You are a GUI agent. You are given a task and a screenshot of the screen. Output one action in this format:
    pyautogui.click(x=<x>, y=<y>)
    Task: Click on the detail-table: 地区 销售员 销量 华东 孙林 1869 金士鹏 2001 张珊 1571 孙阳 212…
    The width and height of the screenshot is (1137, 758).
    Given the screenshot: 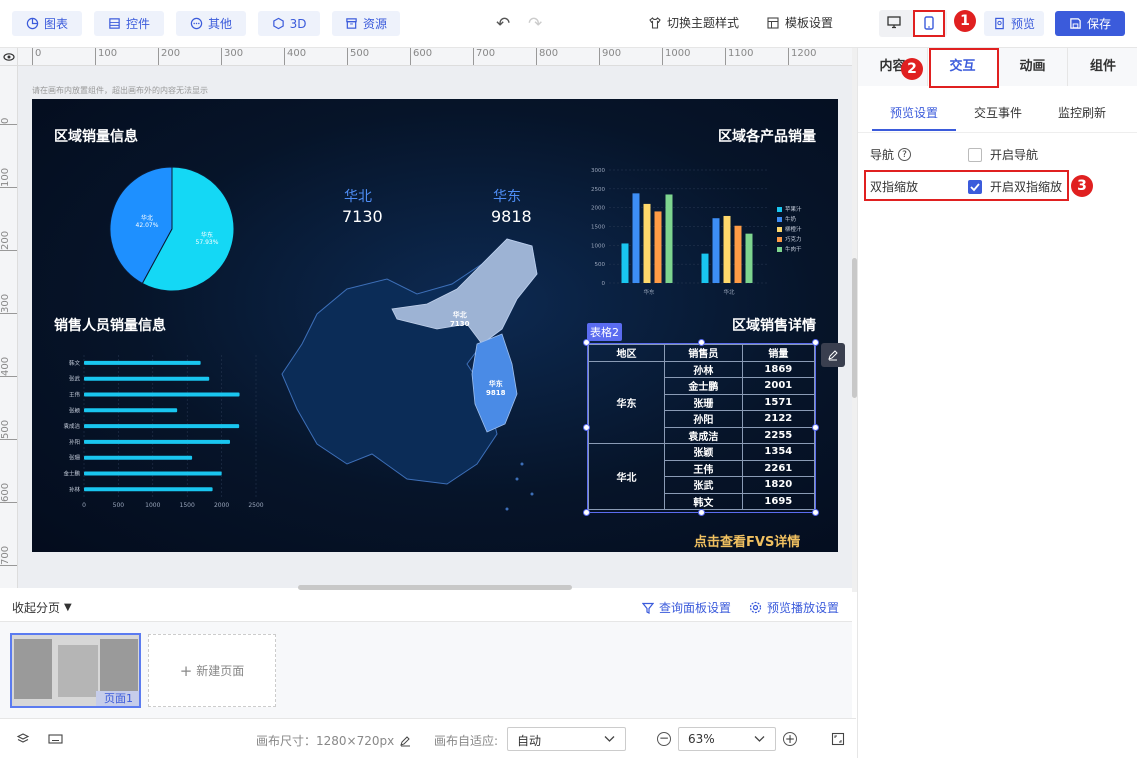 What is the action you would take?
    pyautogui.click(x=702, y=427)
    